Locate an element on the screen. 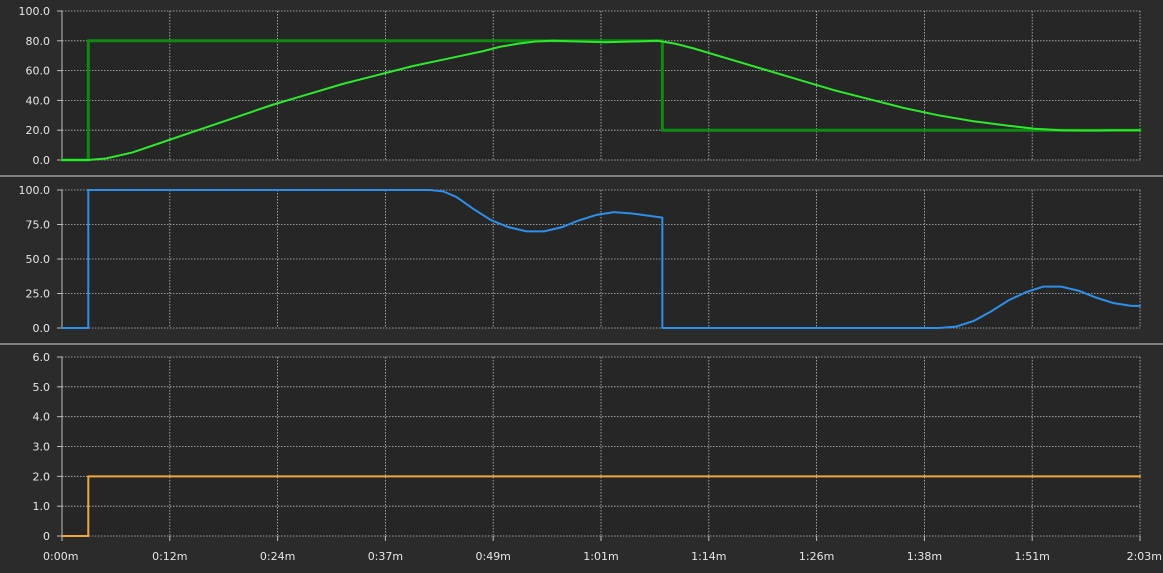 The width and height of the screenshot is (1163, 573). x-tick-label: 1:14m is located at coordinates (708, 556).